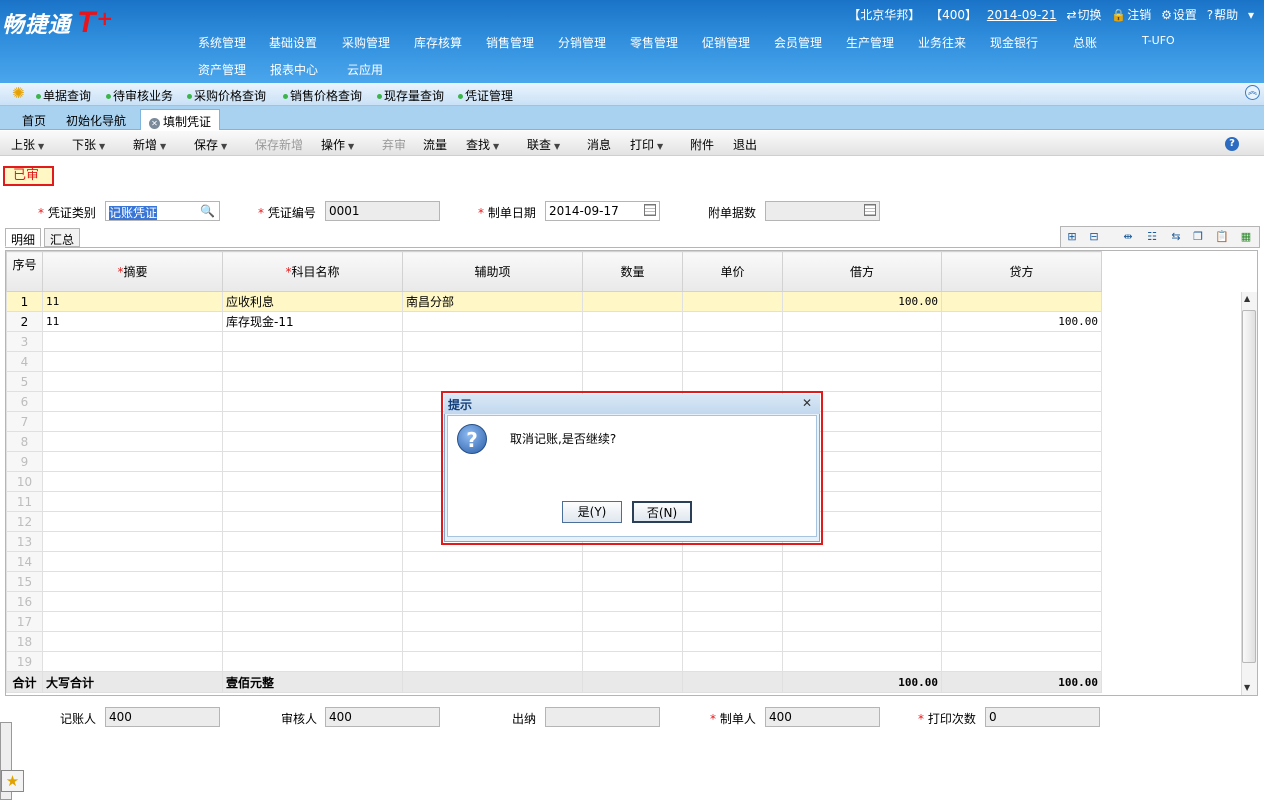  Describe the element at coordinates (366, 42) in the screenshot. I see `menu-purchase: 采购管理` at that location.